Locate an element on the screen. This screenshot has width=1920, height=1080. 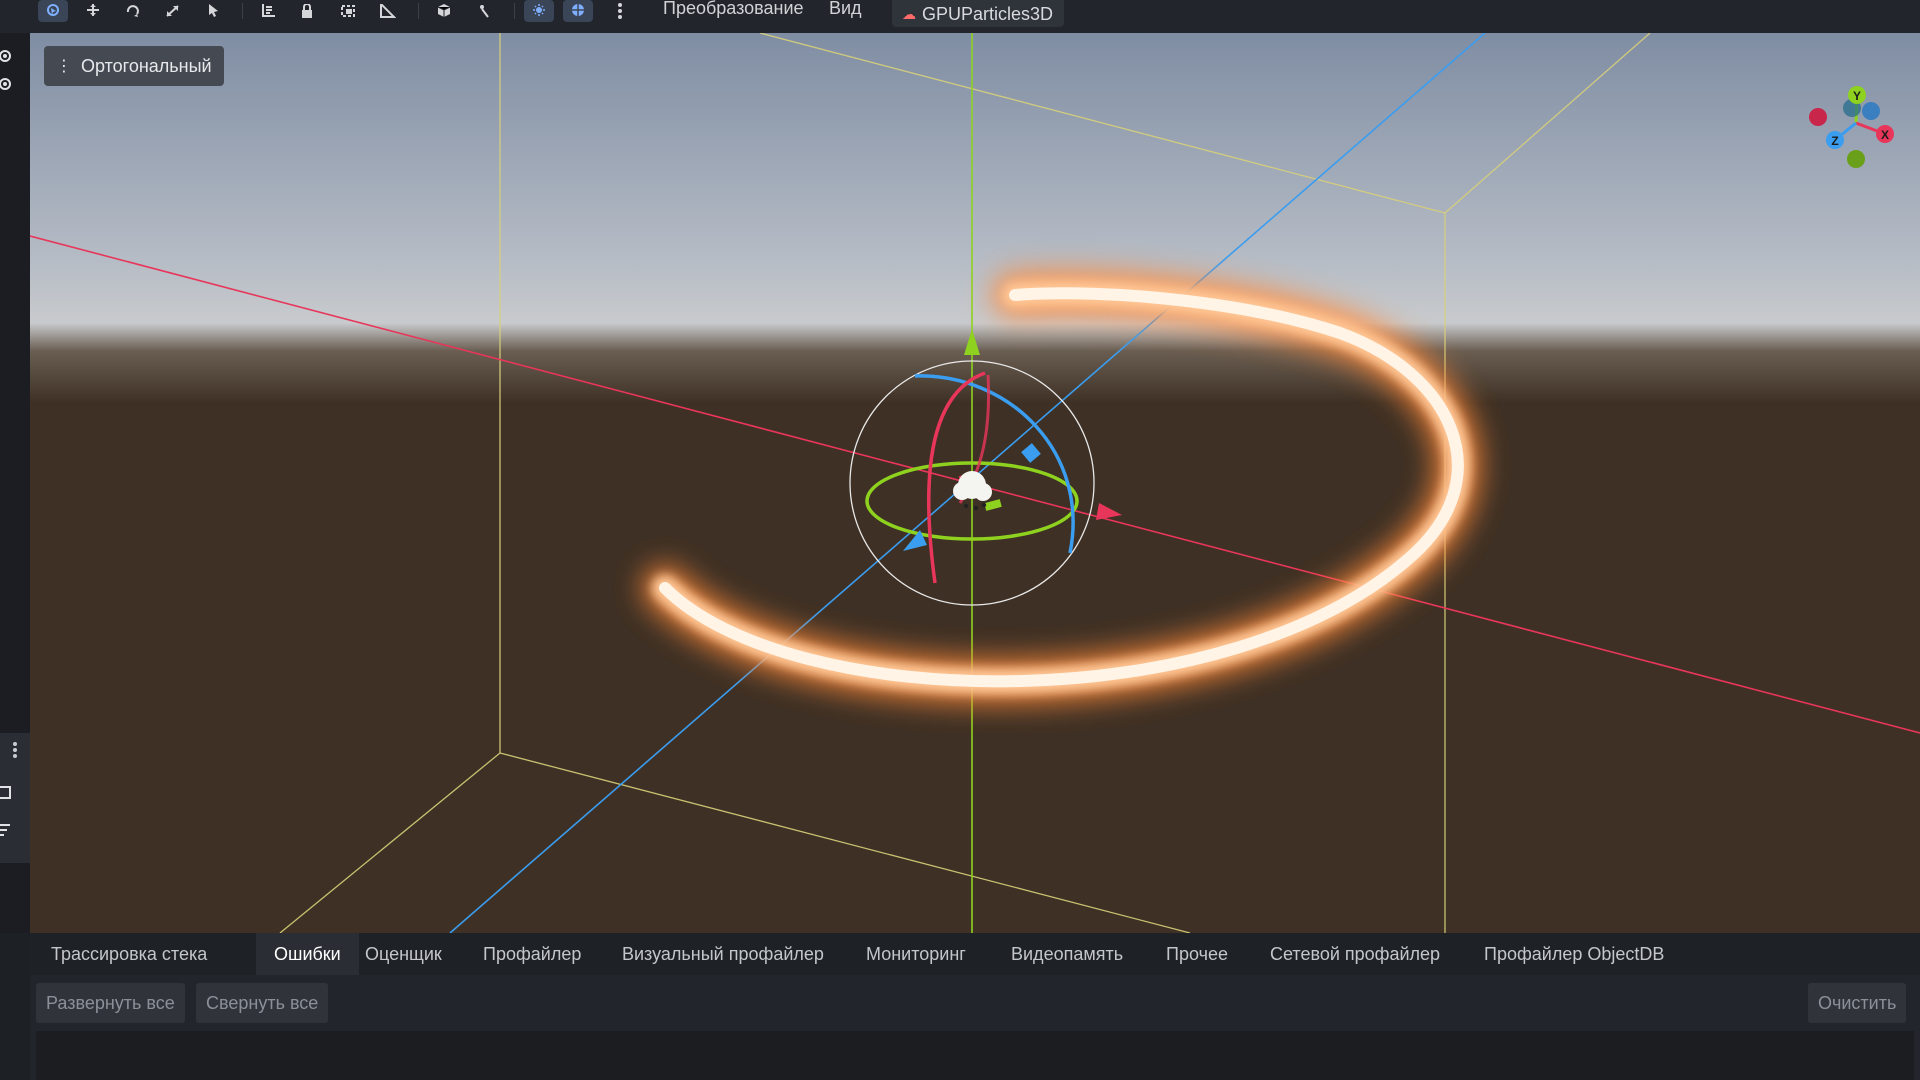
selected-node-name: GPUParticles3D is located at coordinates (988, 13).